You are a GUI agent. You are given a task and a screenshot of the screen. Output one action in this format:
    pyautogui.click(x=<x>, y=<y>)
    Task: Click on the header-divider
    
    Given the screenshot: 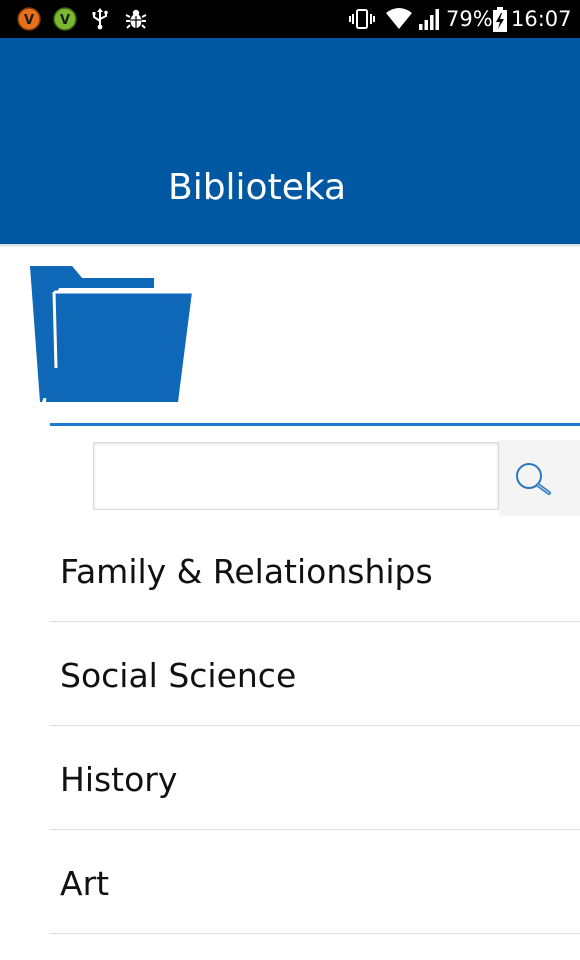 What is the action you would take?
    pyautogui.click(x=315, y=424)
    